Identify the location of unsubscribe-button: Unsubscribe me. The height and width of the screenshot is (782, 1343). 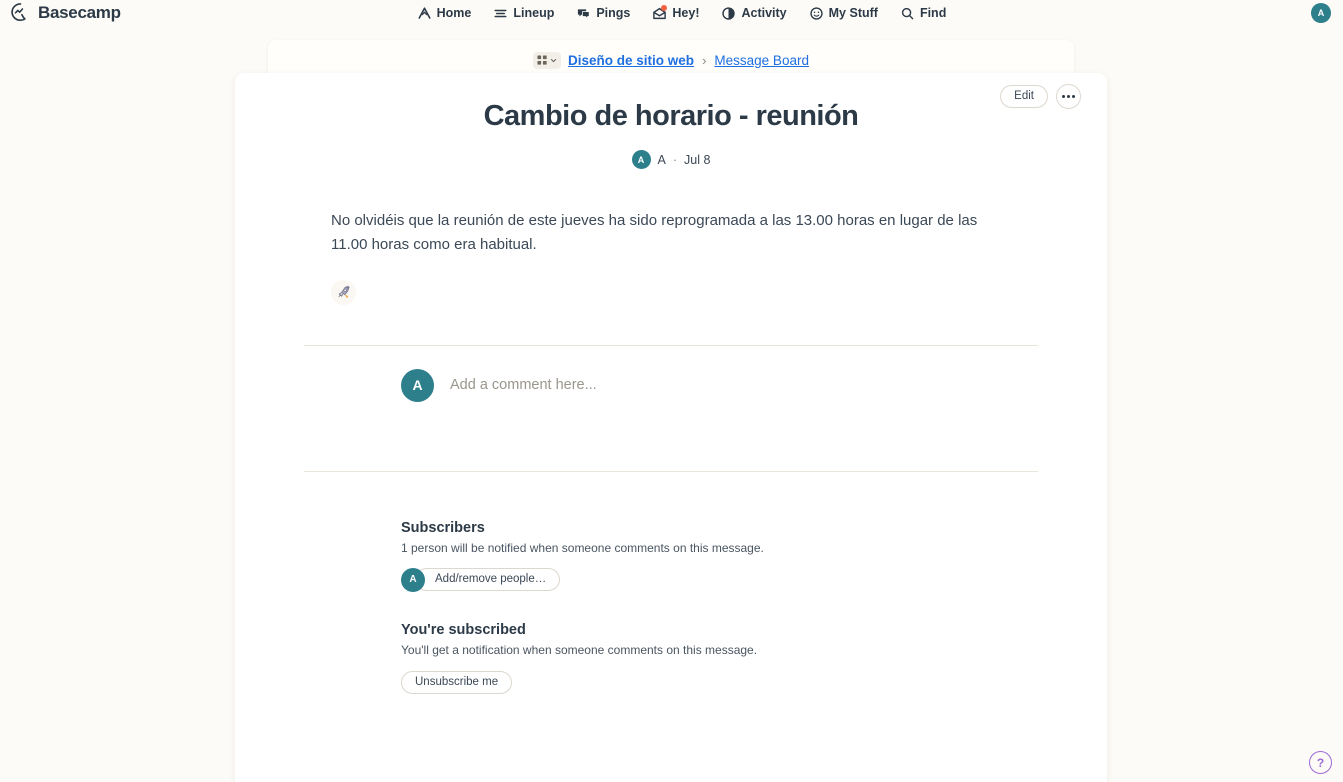
(457, 682).